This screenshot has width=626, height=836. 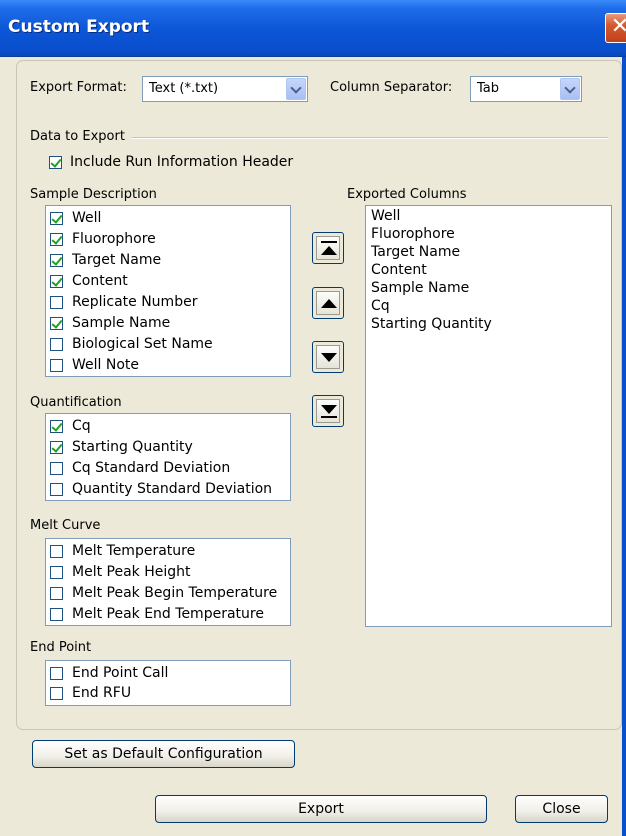 I want to click on set-default-configuration-button: Set as Default Configuration, so click(x=163, y=754).